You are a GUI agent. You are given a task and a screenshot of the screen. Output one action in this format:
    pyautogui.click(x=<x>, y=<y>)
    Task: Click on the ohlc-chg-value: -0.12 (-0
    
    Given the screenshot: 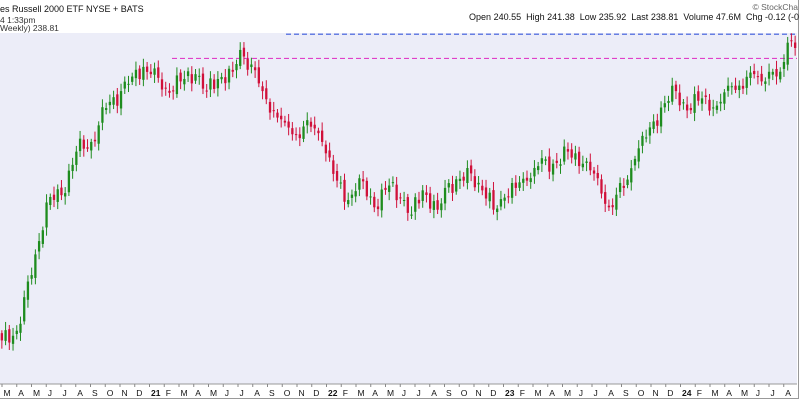 What is the action you would take?
    pyautogui.click(x=781, y=17)
    